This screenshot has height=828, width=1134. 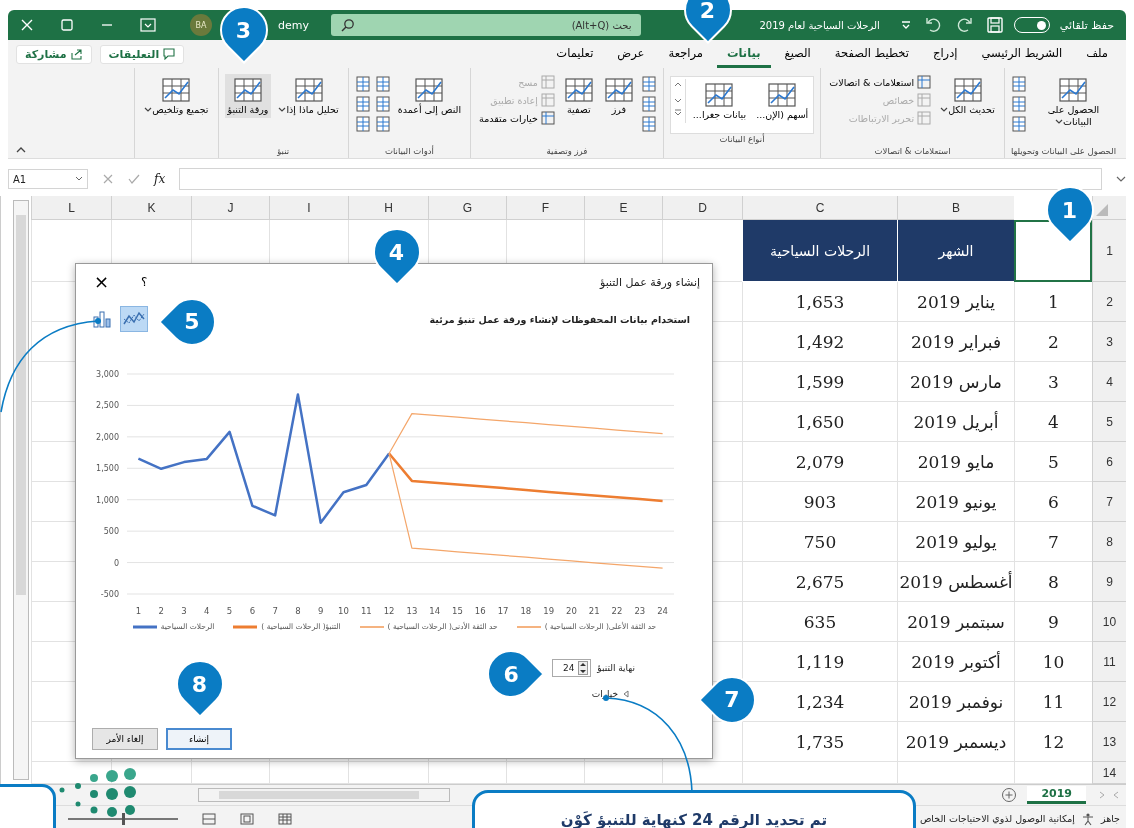 I want to click on table-cell: 1,492, so click(x=819, y=342).